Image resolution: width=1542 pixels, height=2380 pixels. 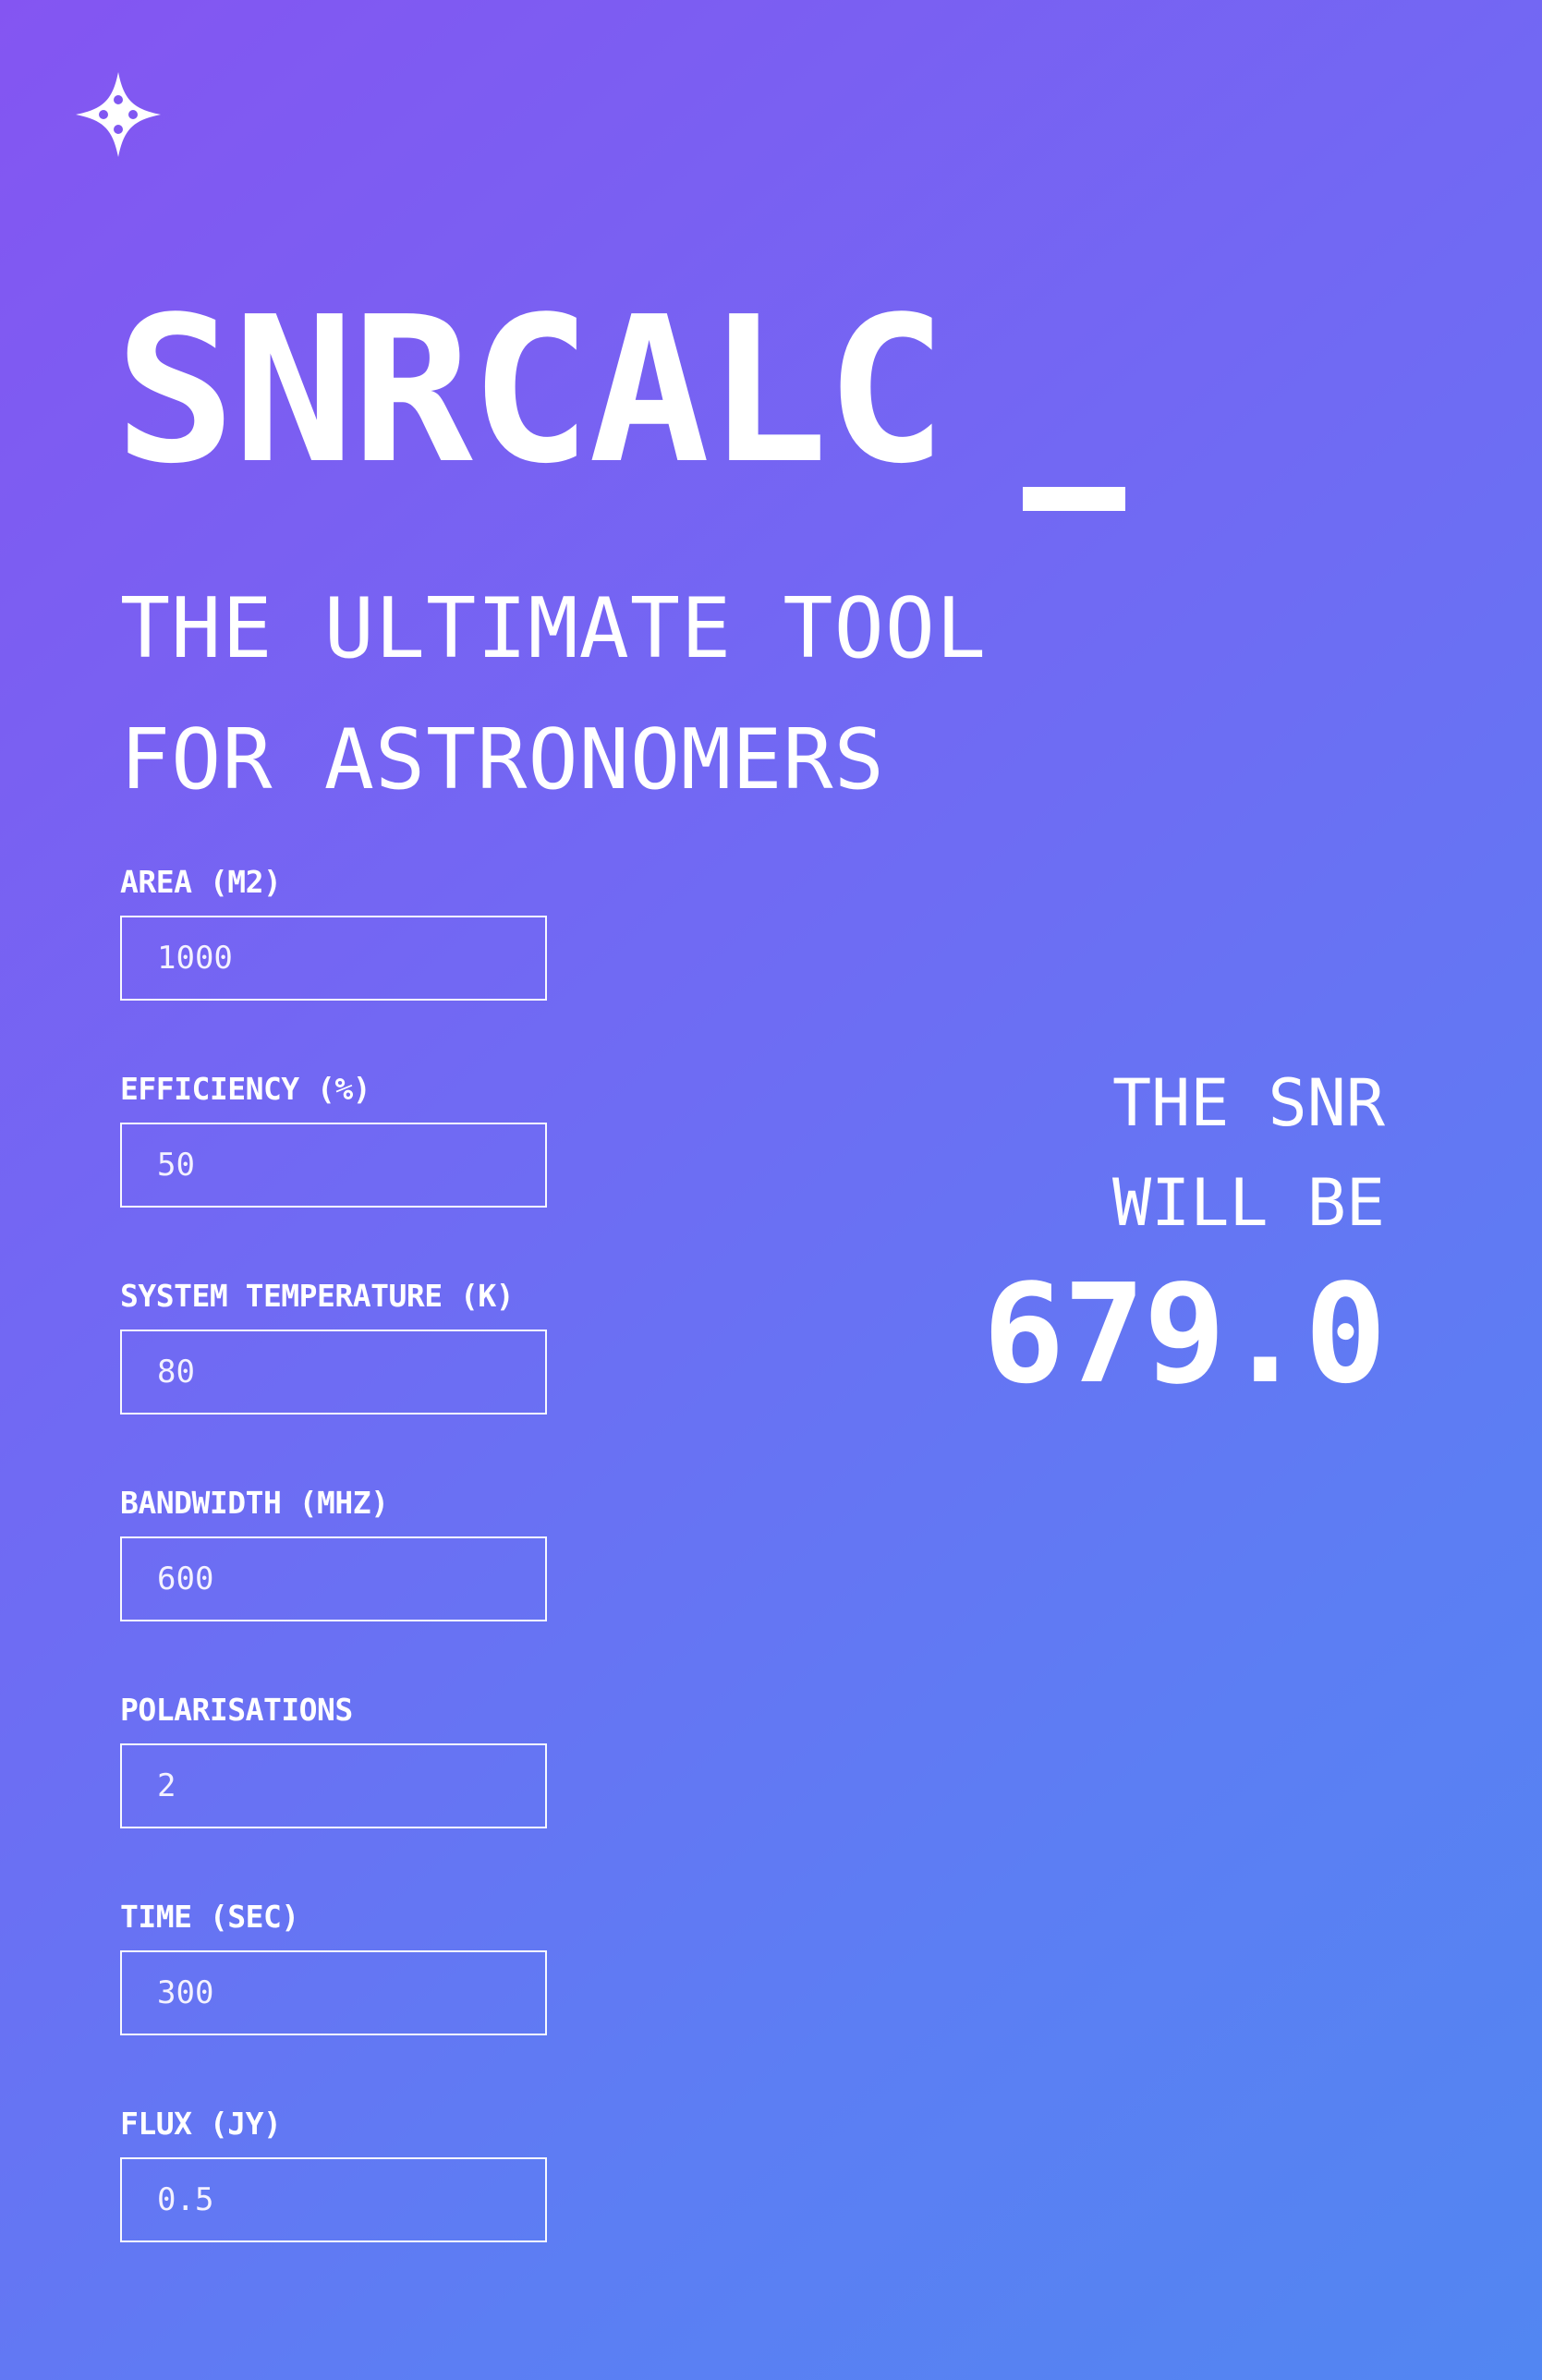 What do you see at coordinates (1248, 1203) in the screenshot?
I see `result-caption-line-2: WILL BE` at bounding box center [1248, 1203].